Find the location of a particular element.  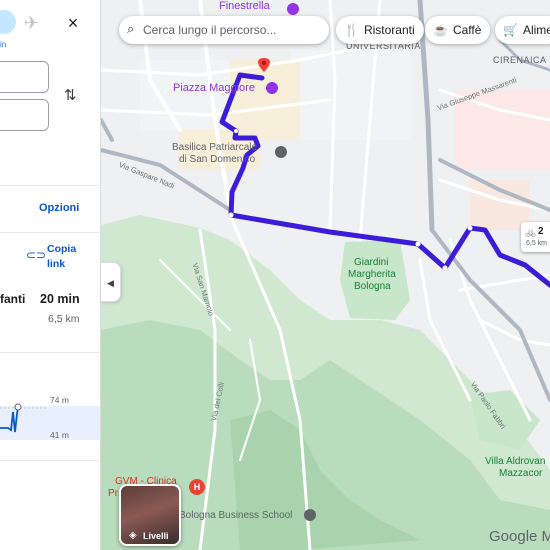

search-along-route: ⌕ is located at coordinates (224, 30).